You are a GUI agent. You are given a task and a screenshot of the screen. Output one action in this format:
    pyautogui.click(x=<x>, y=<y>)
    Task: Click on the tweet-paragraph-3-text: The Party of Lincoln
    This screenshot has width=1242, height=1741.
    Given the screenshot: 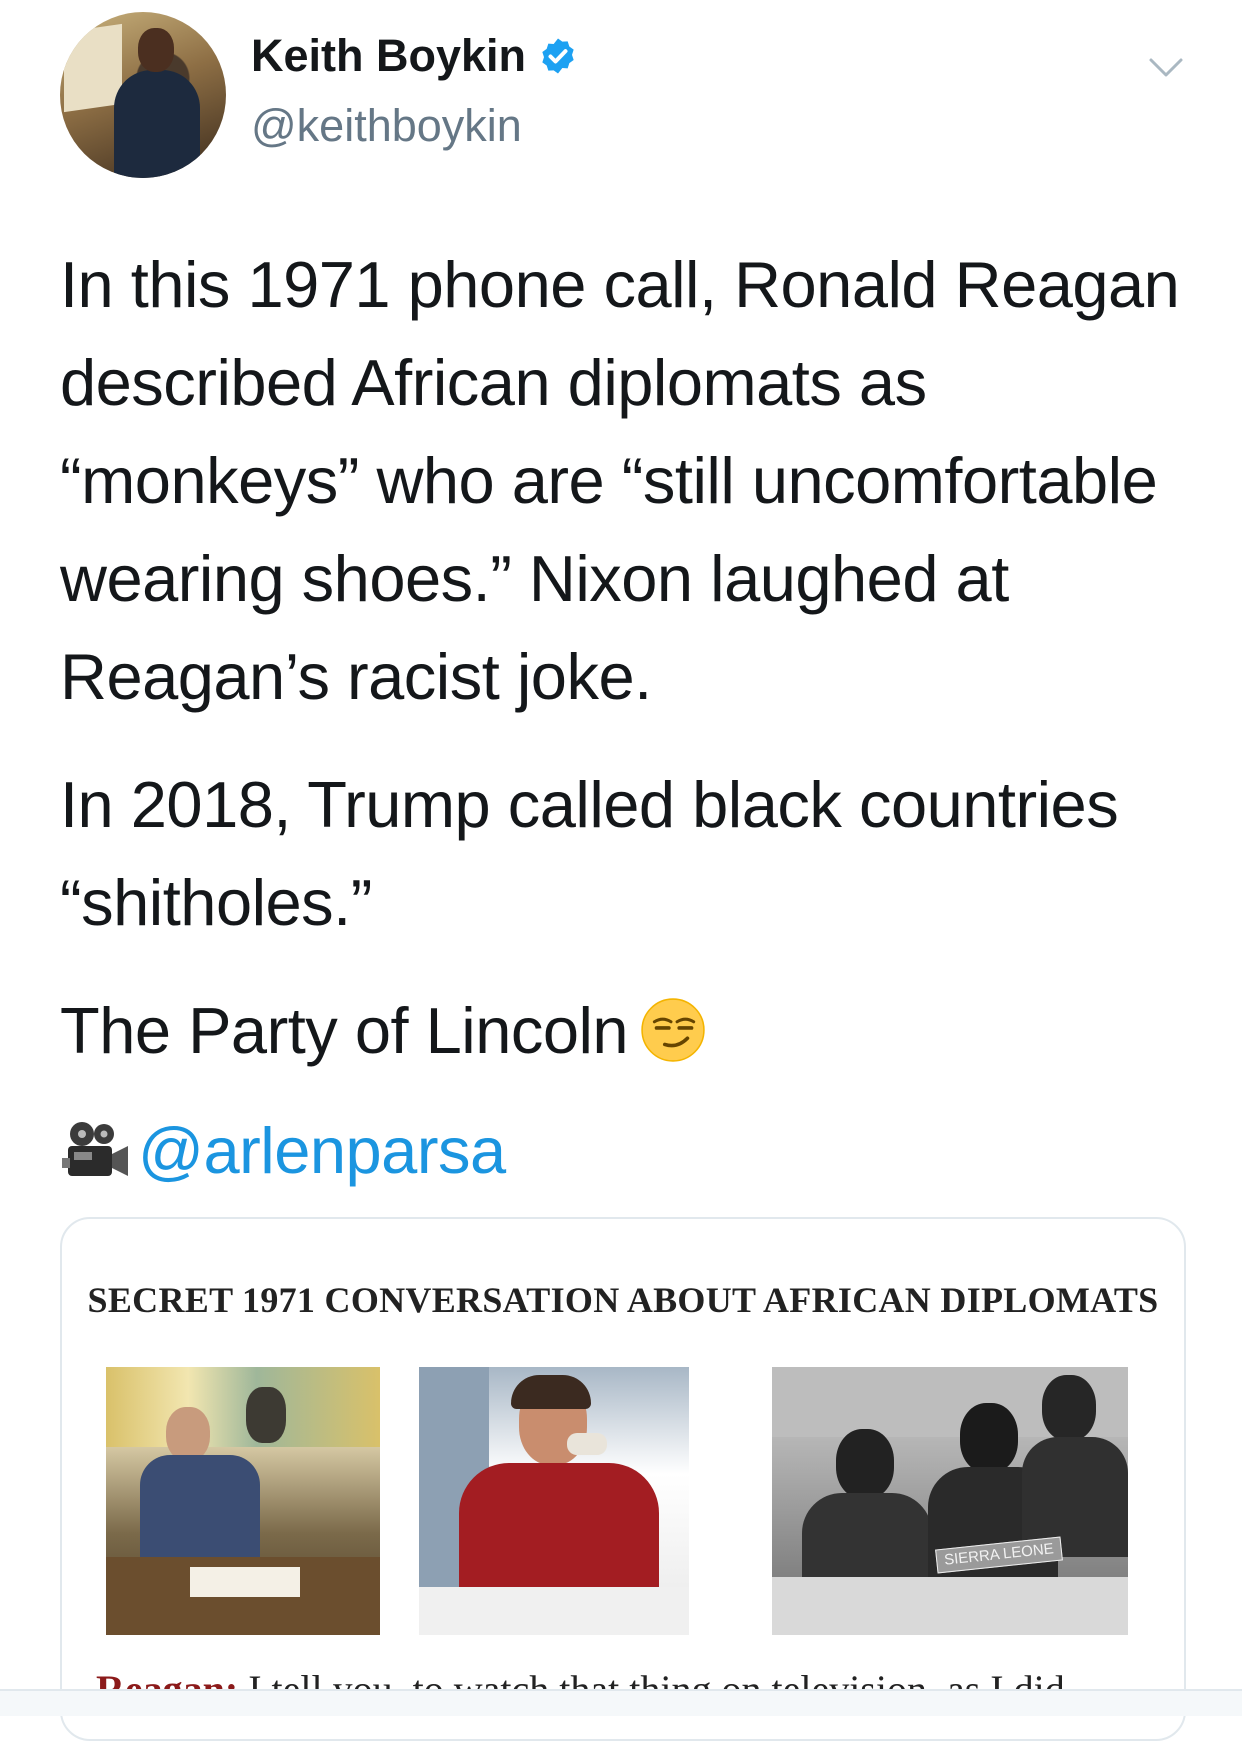 What is the action you would take?
    pyautogui.click(x=344, y=1030)
    